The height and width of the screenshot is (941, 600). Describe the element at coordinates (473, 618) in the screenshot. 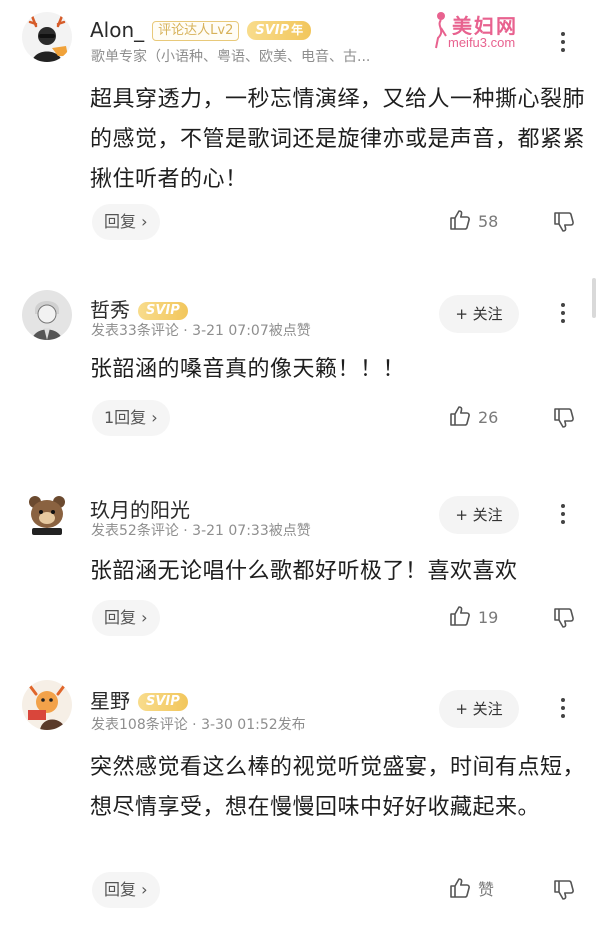

I see `like-button: 19` at that location.